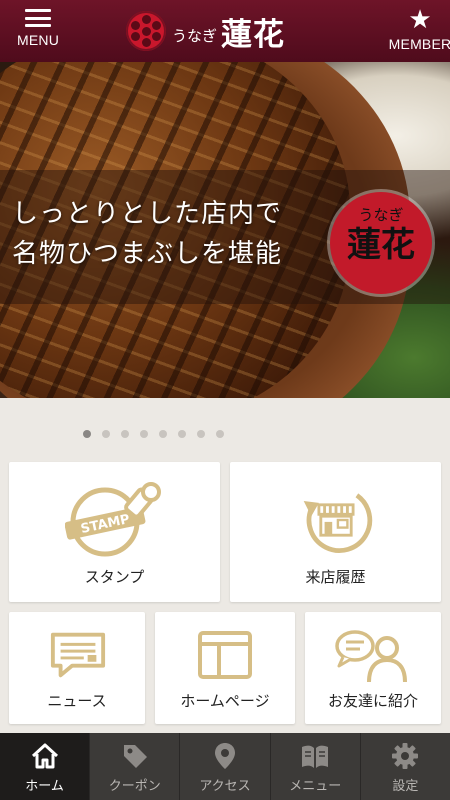 The width and height of the screenshot is (450, 800). Describe the element at coordinates (38, 18) in the screenshot. I see `hamburger-icon` at that location.